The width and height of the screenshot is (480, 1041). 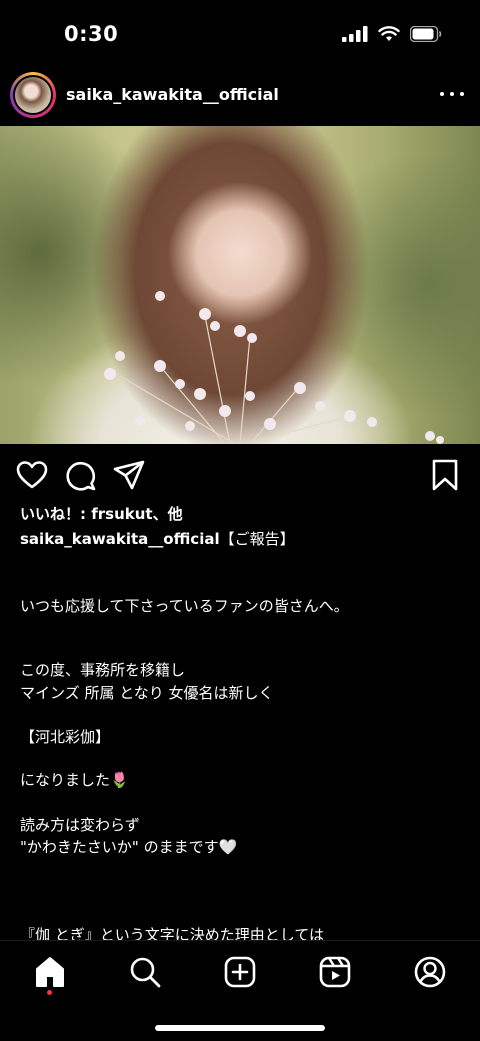 I want to click on caption-line: "かわきたさいか" のままです🤍, so click(x=129, y=847).